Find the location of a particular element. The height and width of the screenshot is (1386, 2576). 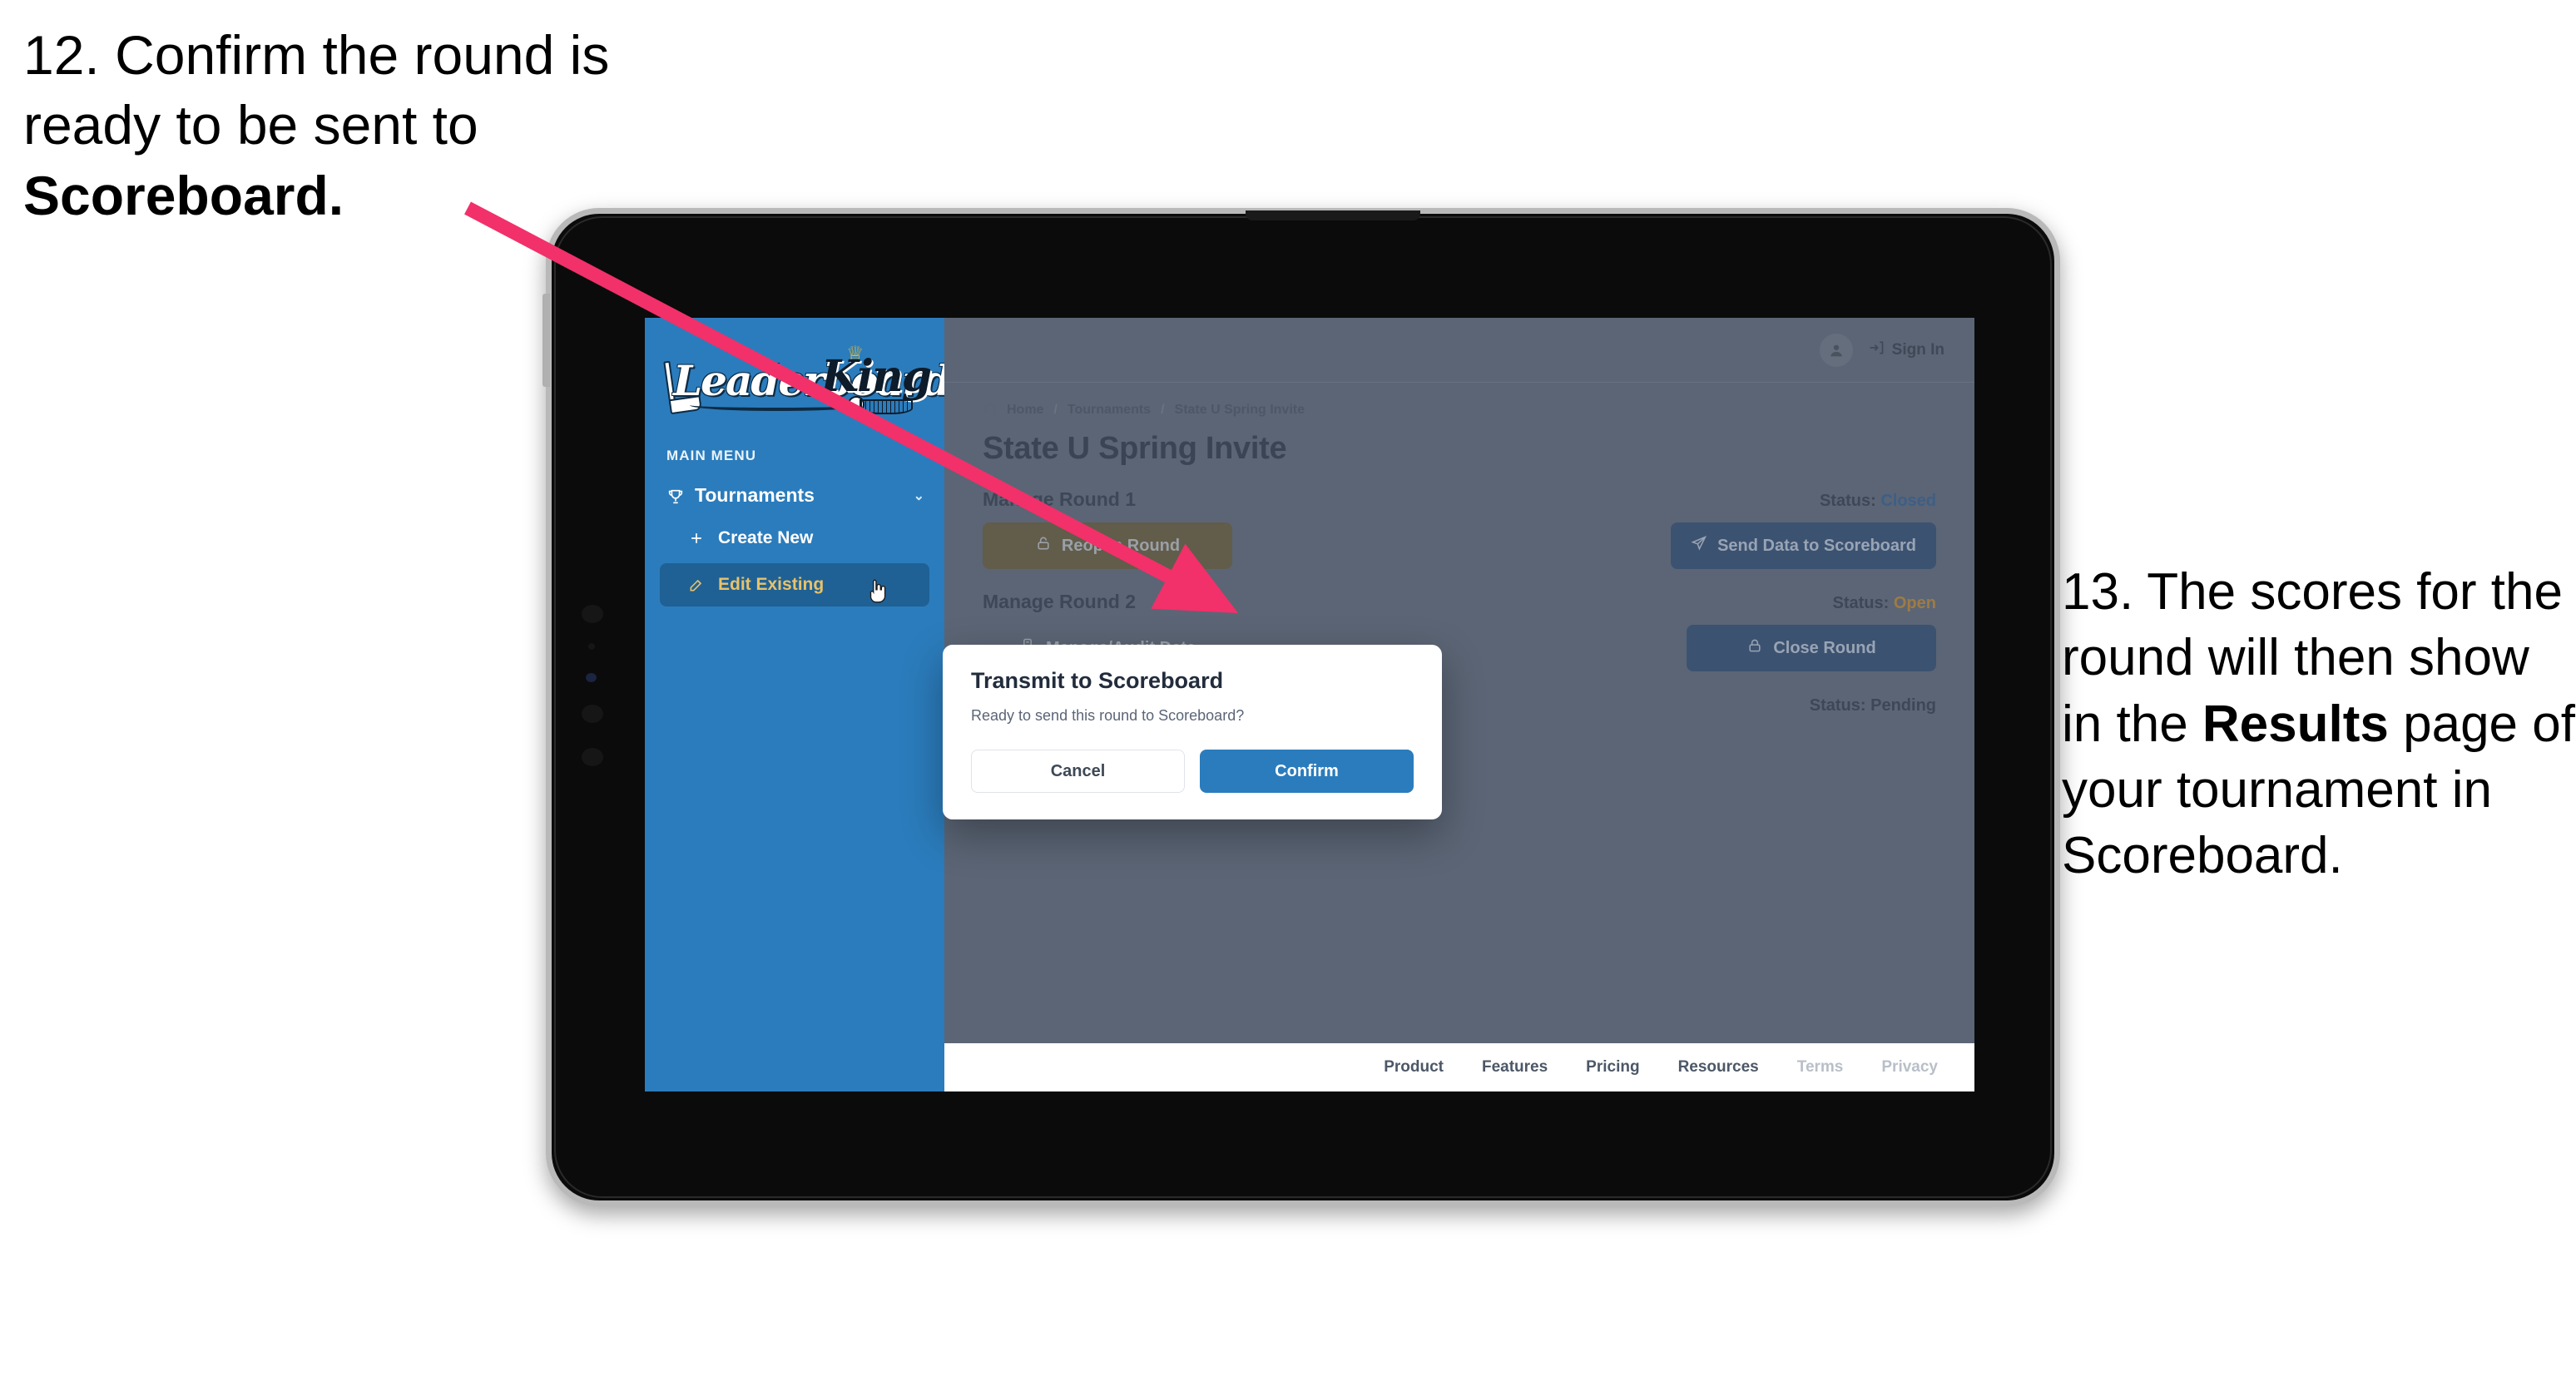

logo-tee-decoration is located at coordinates (886, 406).